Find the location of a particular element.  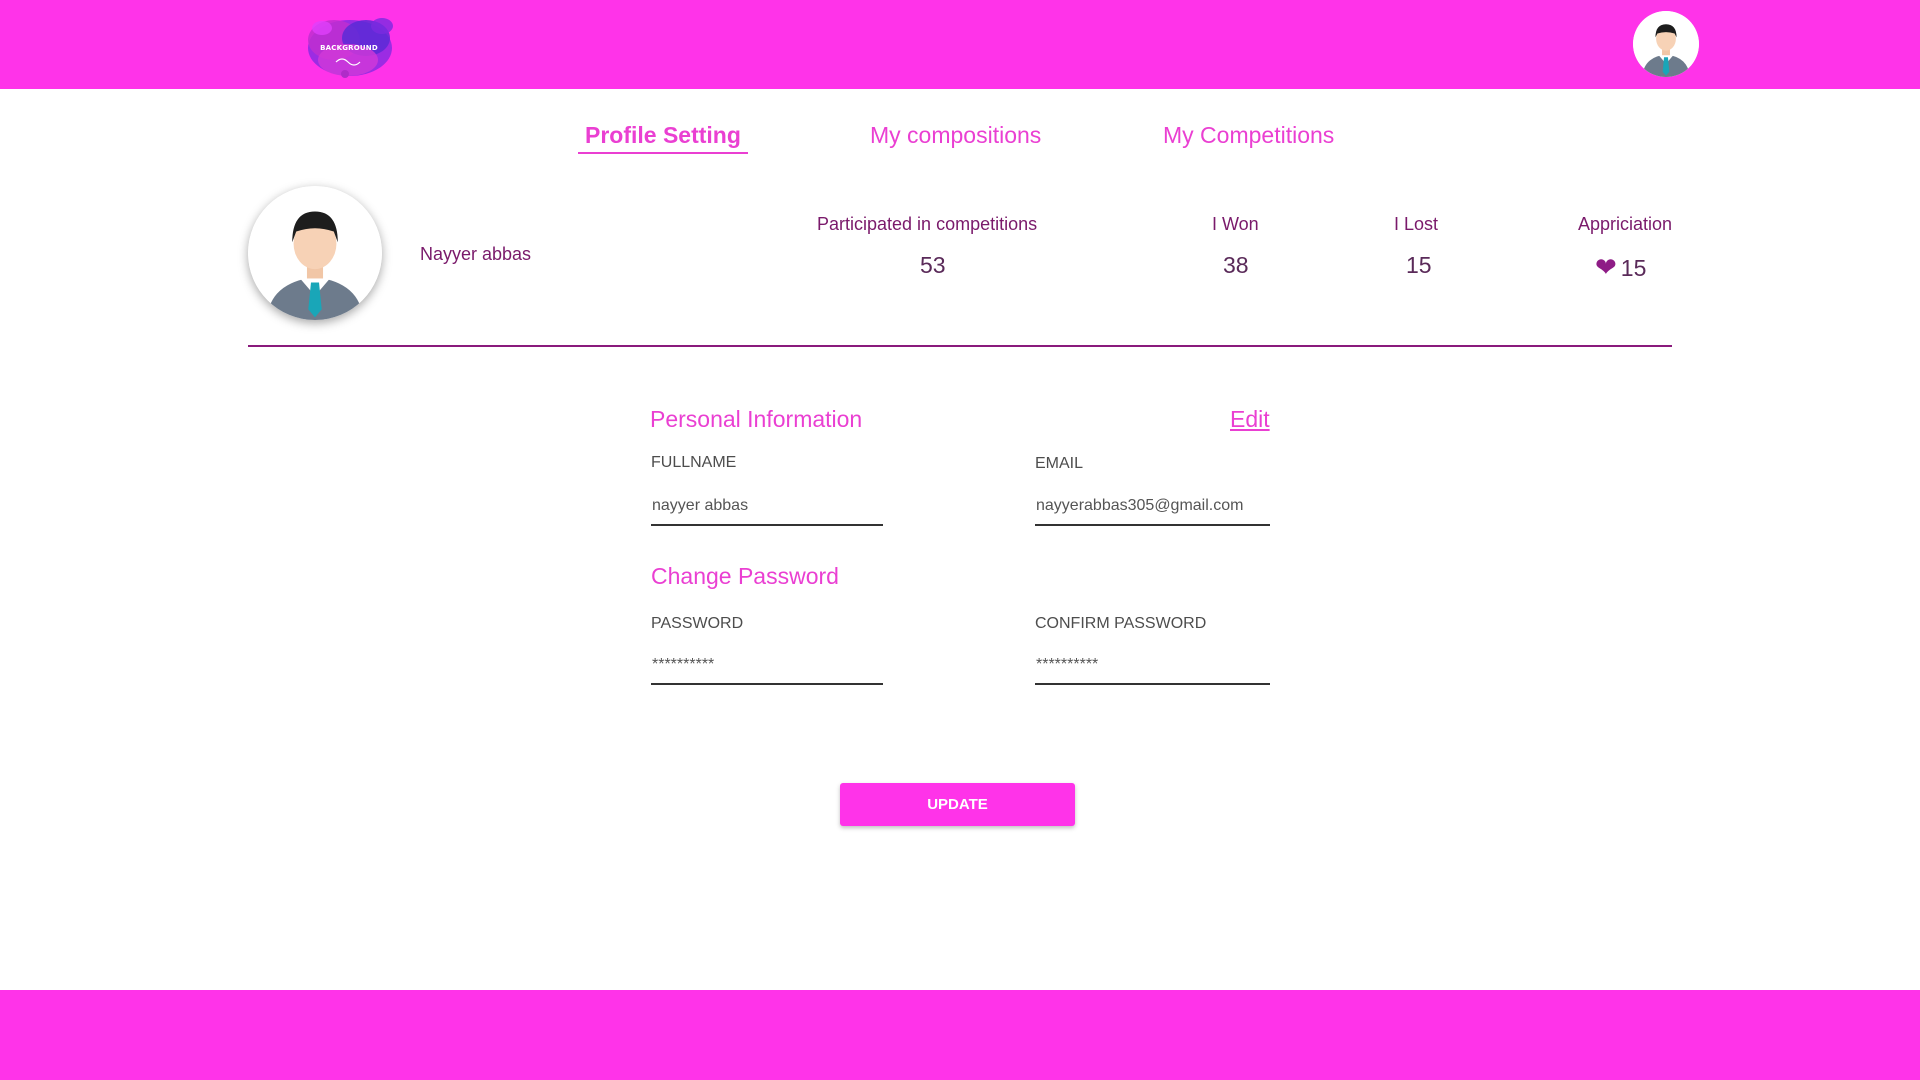

stat-won-label: I Won is located at coordinates (1235, 224).